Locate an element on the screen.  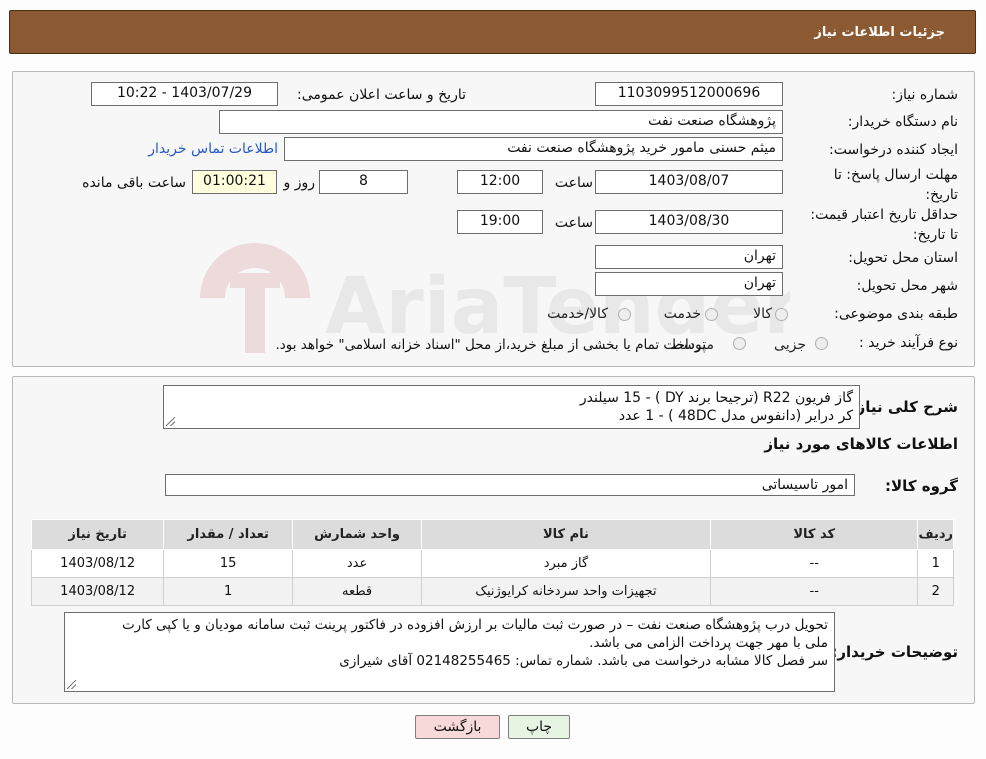
announce-date-field: 1403/07/29 - 10:22 is located at coordinates (184, 94).